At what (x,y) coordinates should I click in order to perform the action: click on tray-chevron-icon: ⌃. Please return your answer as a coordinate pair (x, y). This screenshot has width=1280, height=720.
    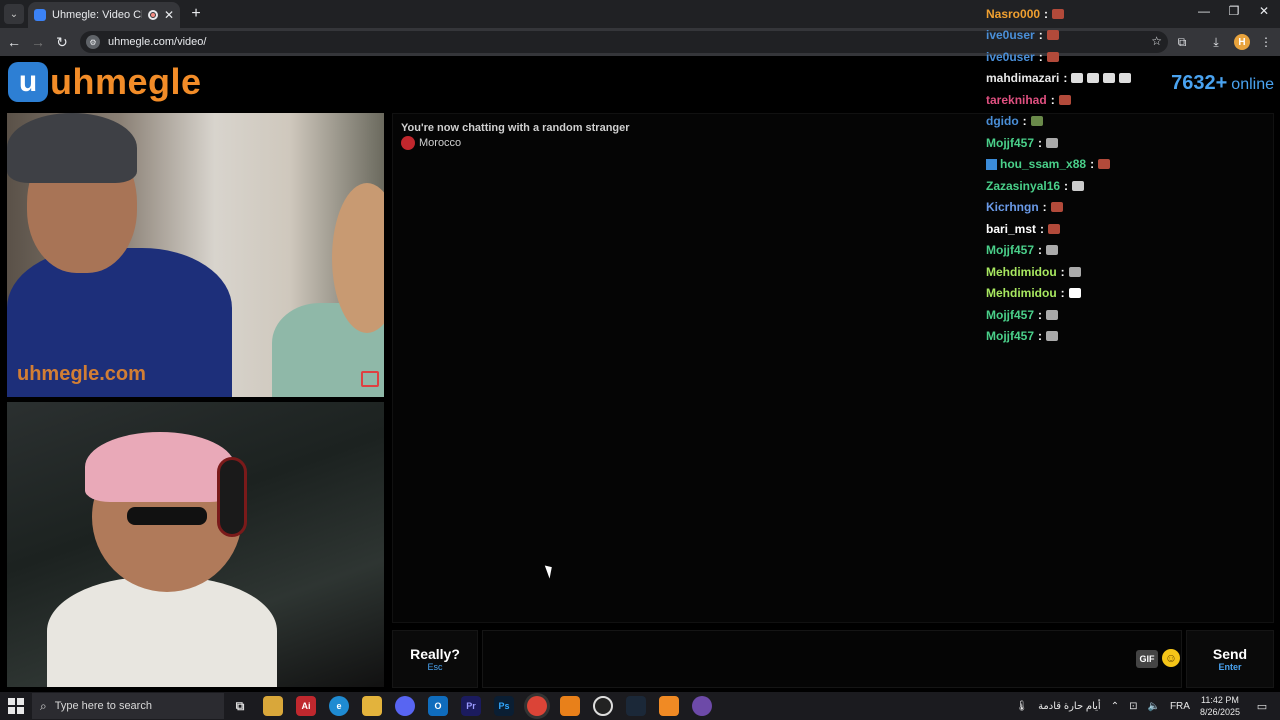
    Looking at the image, I should click on (1115, 706).